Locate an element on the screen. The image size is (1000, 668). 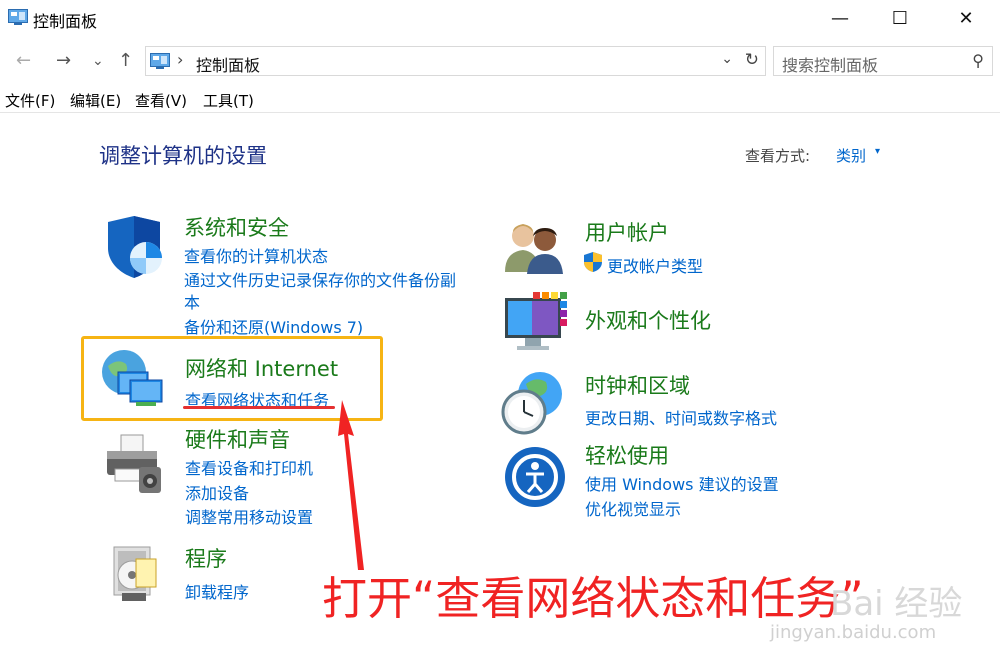
link-file-history: 通过文件历史记录保存你的文件备份副 is located at coordinates (320, 279).